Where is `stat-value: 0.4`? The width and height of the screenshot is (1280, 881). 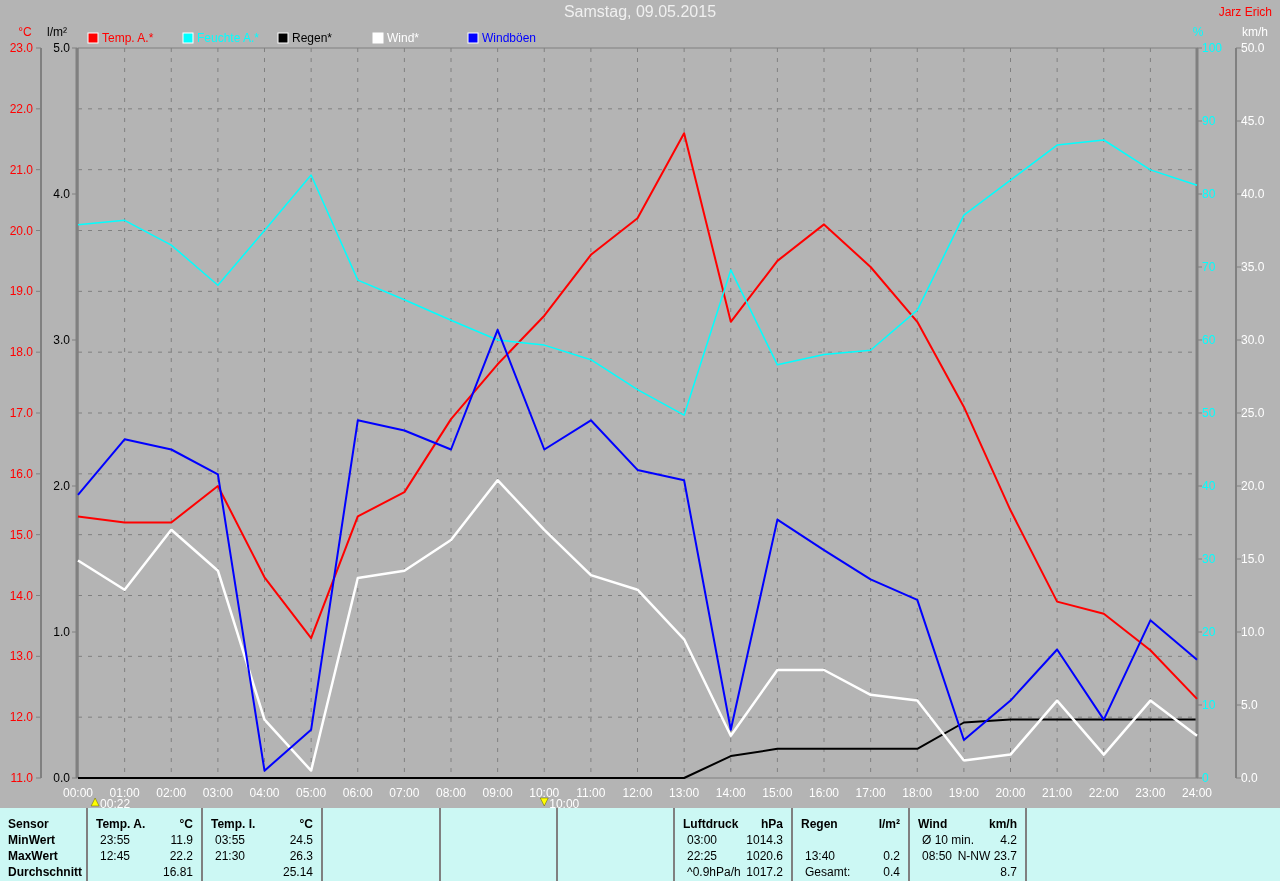
stat-value: 0.4 is located at coordinates (891, 872).